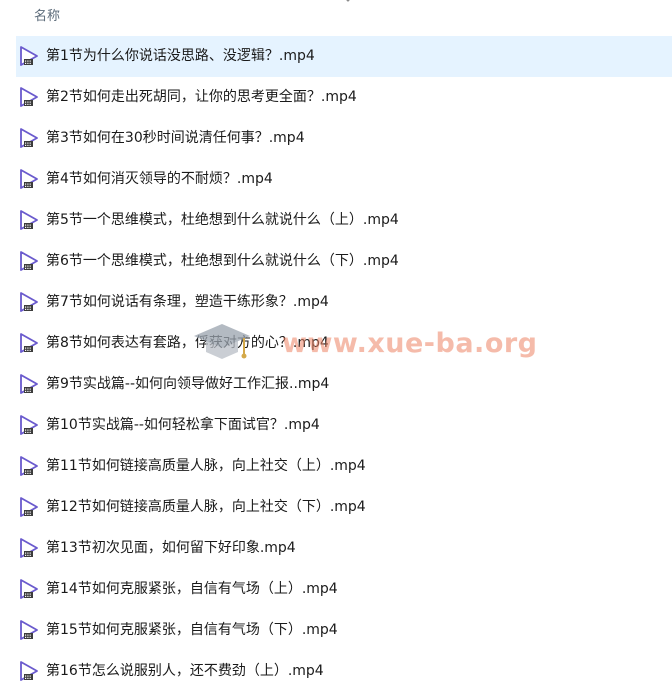 Image resolution: width=672 pixels, height=698 pixels. Describe the element at coordinates (206, 507) in the screenshot. I see `file-name: 第12节如何链接高质量人脉，向上社交（下）.mp4` at that location.